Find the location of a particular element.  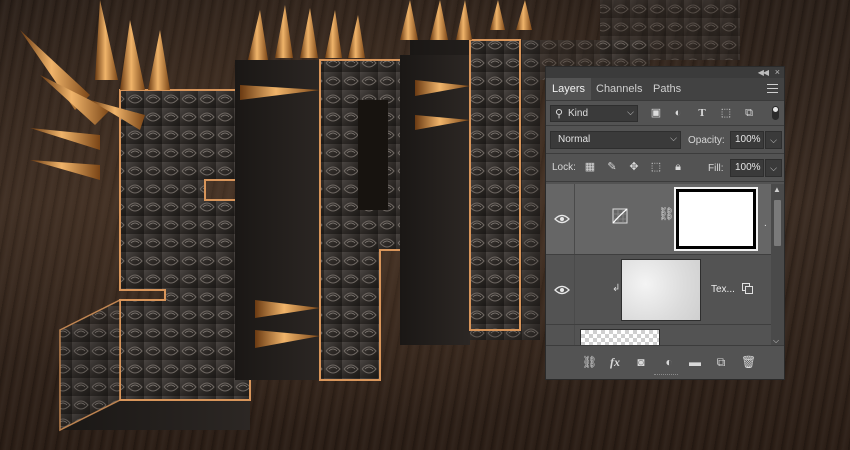

filter-row: ⚲ Kind ⌵ ▣ ◐ T ⬚ ⧉ is located at coordinates (665, 113).